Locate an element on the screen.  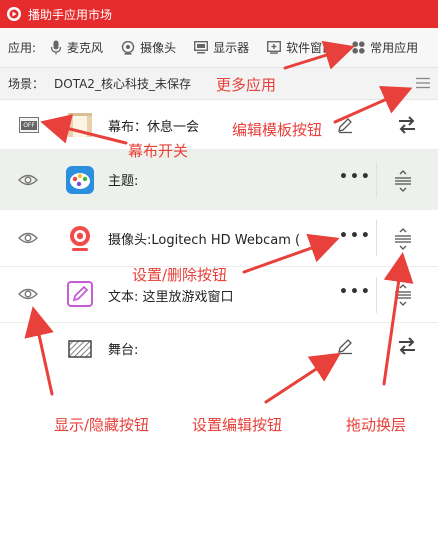
layer-row-curtain: OFF 幕布：休息一会 is located at coordinates (219, 125).